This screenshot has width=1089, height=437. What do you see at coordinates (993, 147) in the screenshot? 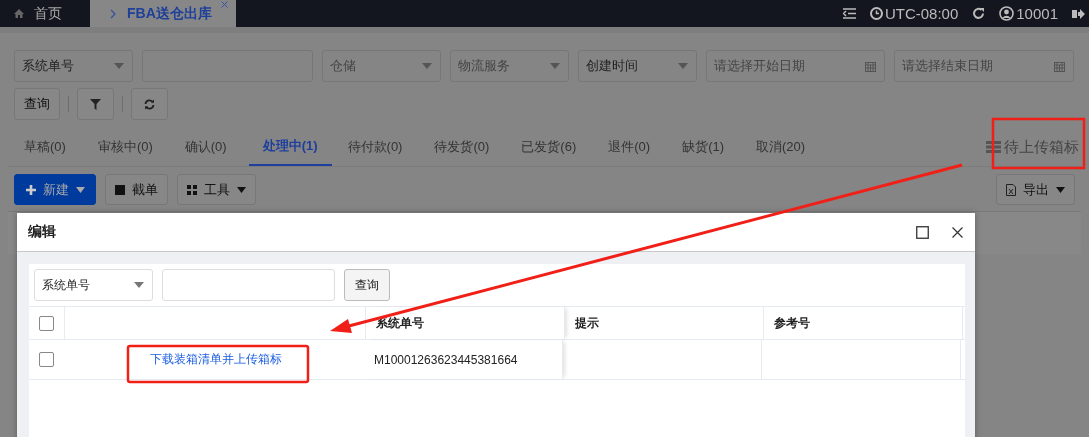
I see `list-icon` at bounding box center [993, 147].